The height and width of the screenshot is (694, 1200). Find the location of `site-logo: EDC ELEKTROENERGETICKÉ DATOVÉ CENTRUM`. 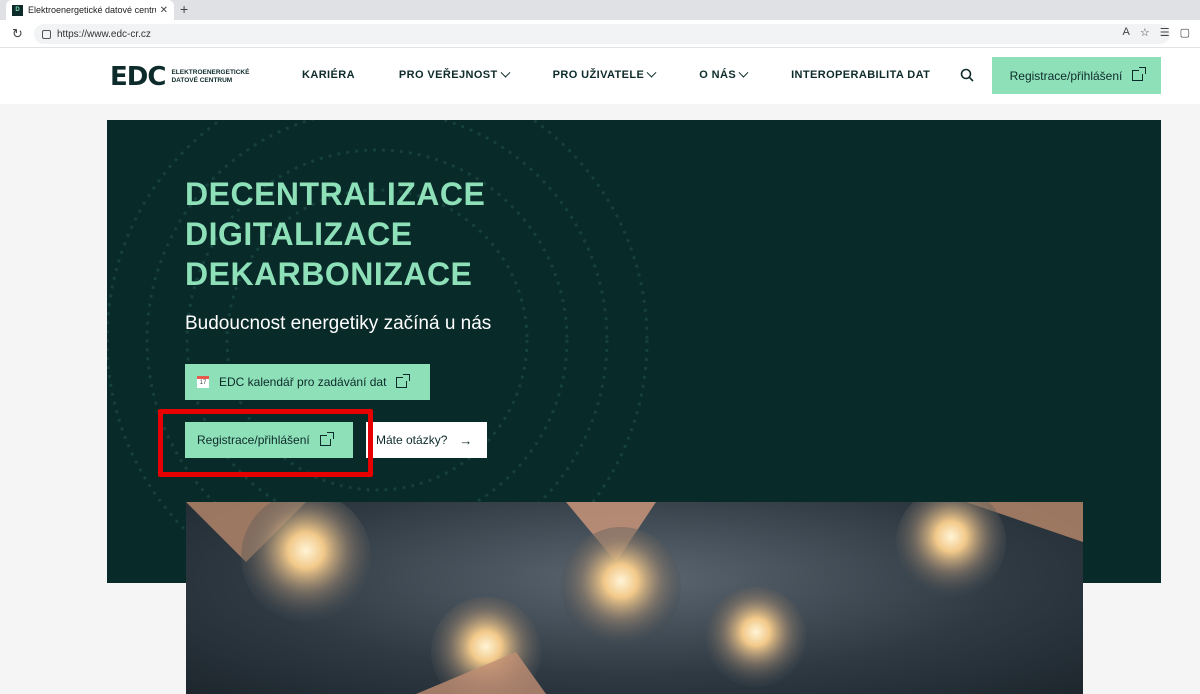

site-logo: EDC ELEKTROENERGETICKÉ DATOVÉ CENTRUM is located at coordinates (185, 77).